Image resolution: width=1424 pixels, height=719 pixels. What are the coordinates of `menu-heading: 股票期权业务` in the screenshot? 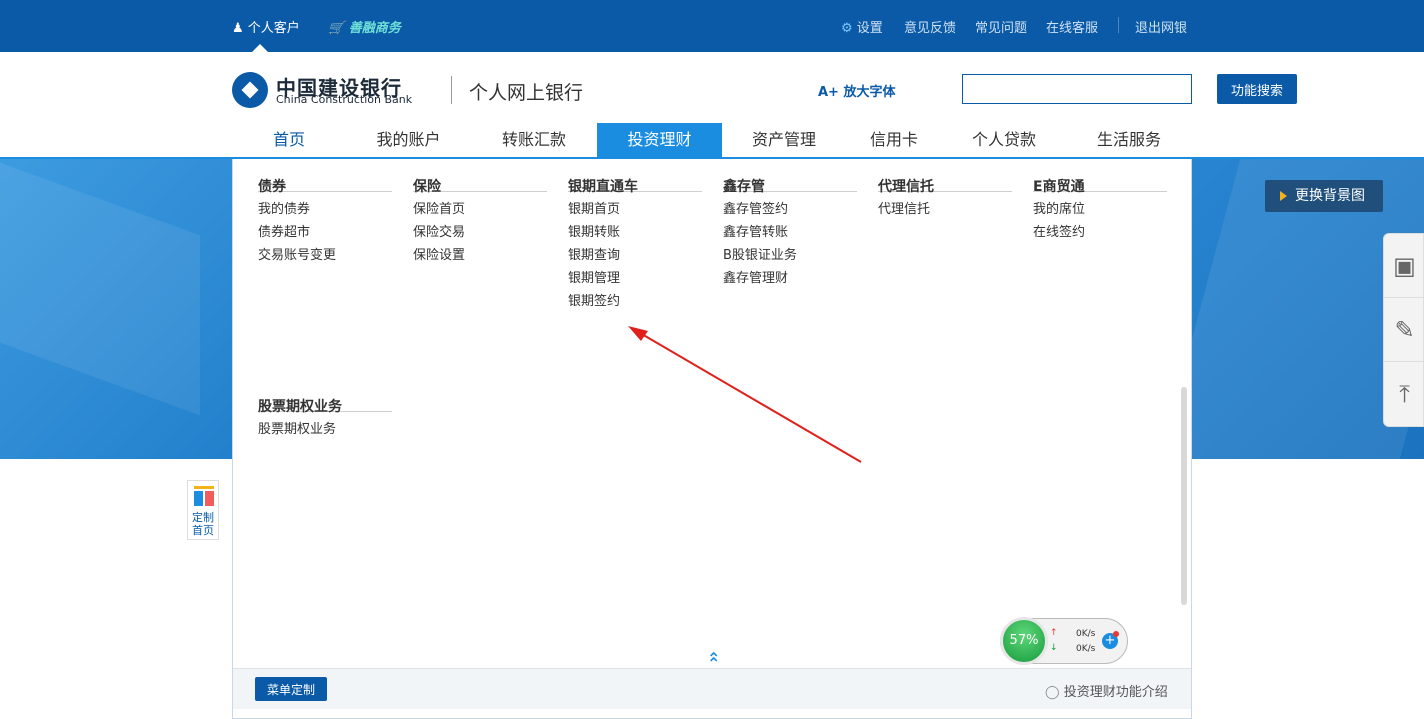 It's located at (325, 396).